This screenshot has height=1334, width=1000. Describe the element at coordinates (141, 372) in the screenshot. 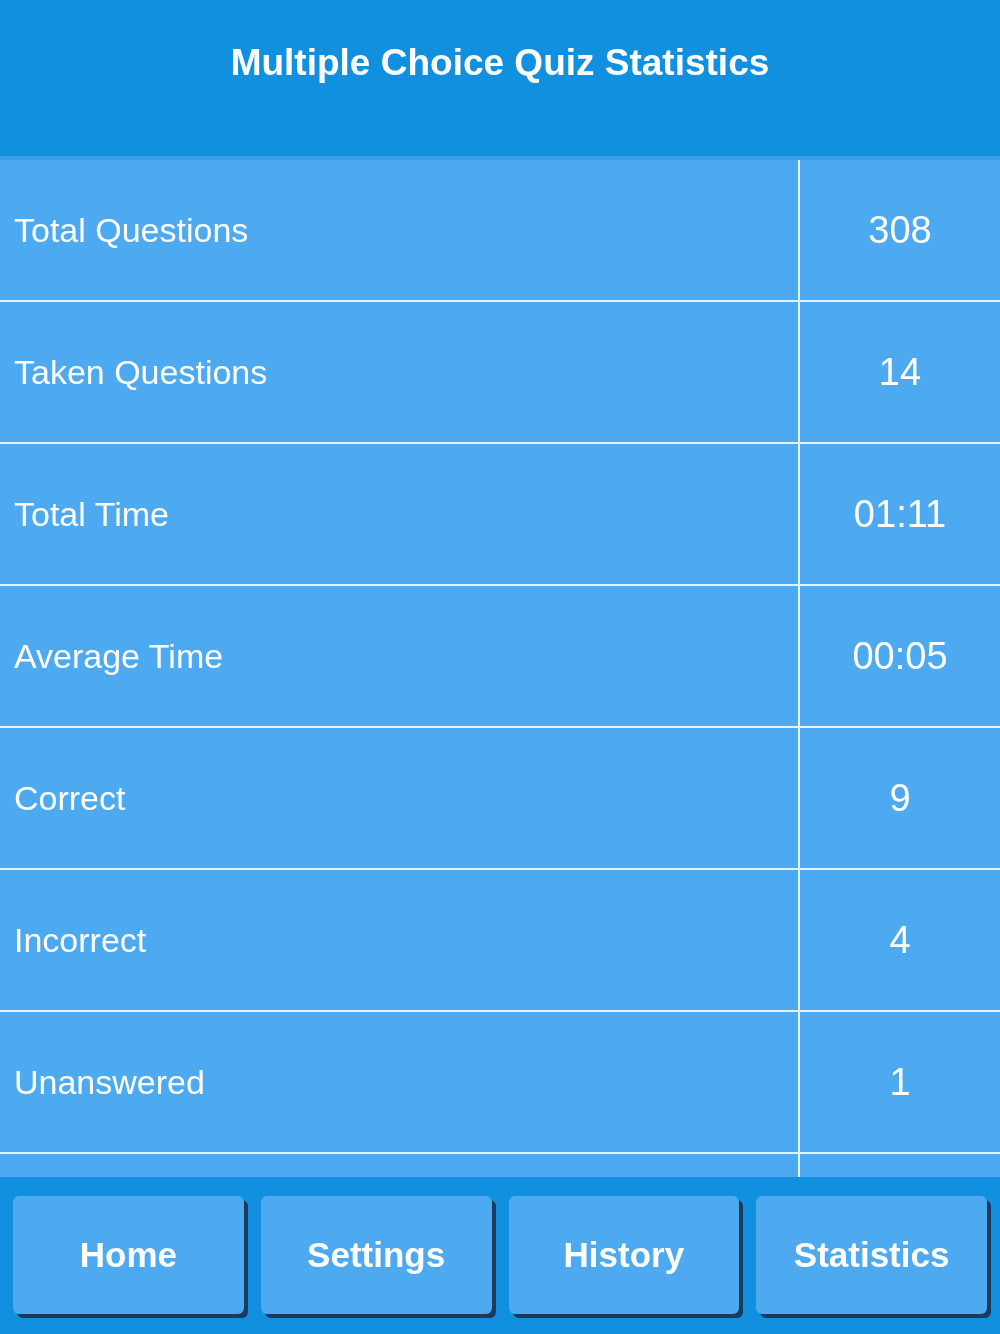

I see `stat-label: Taken Questions` at that location.